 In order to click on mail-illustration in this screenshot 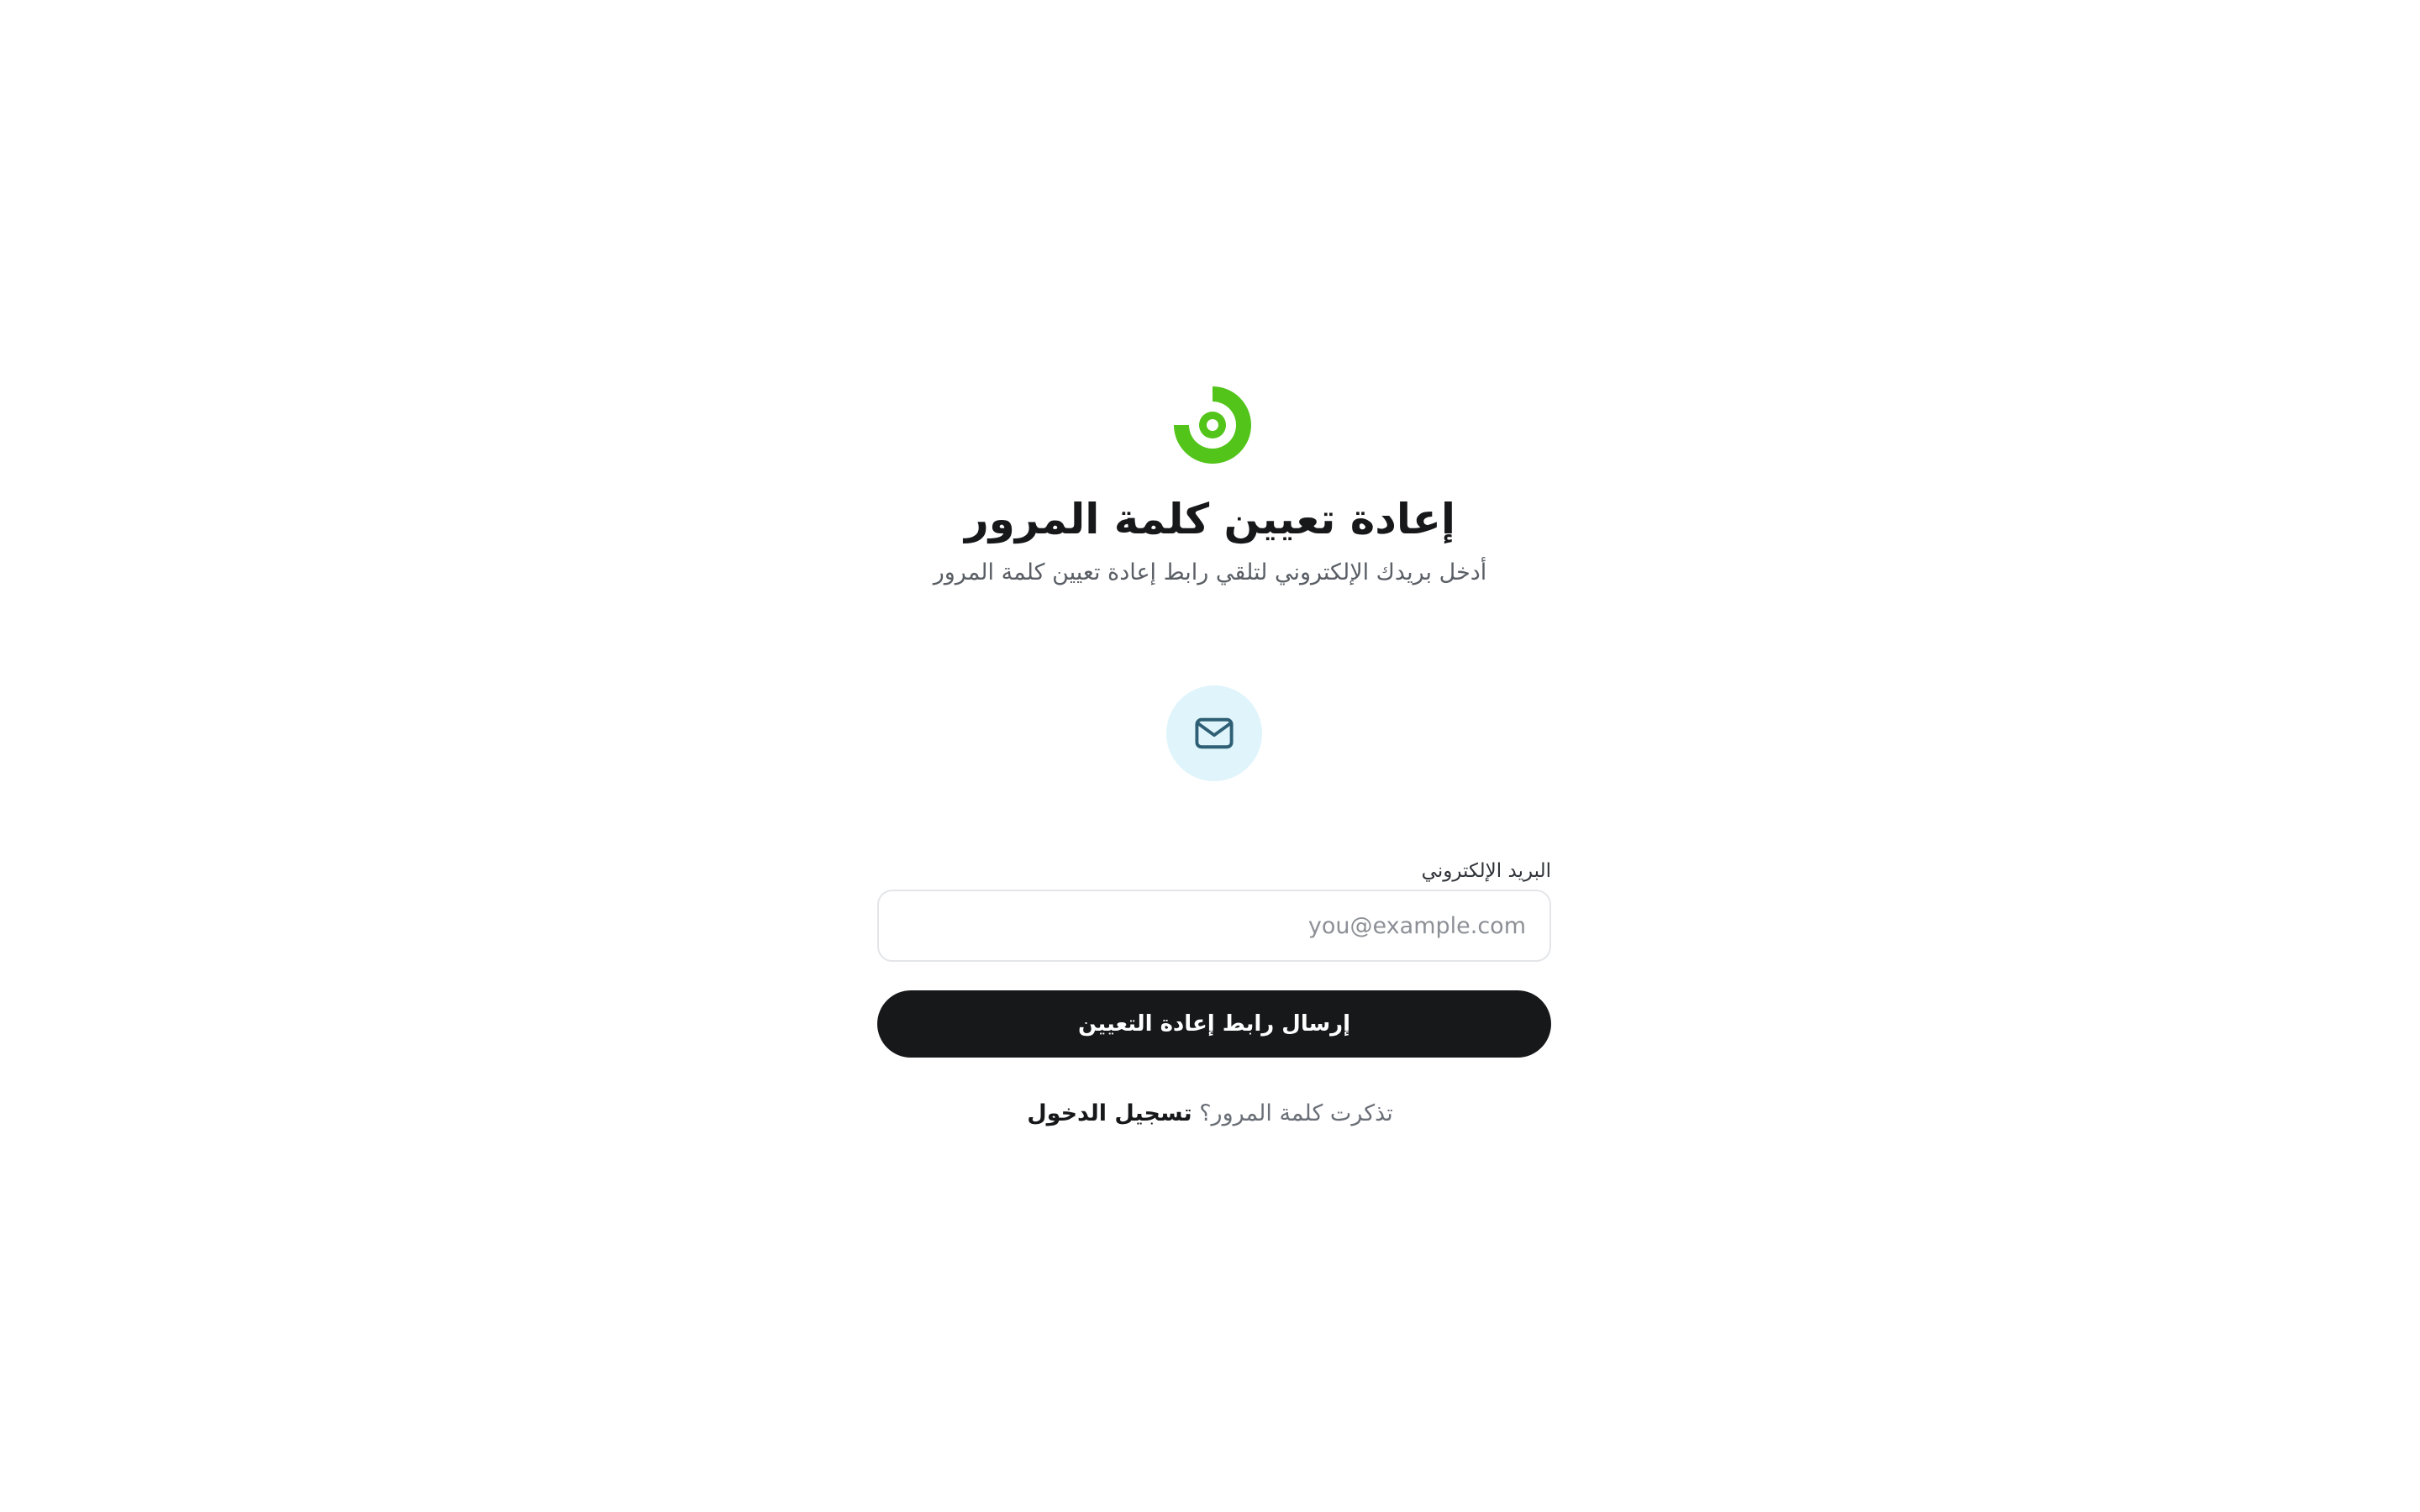, I will do `click(1214, 733)`.